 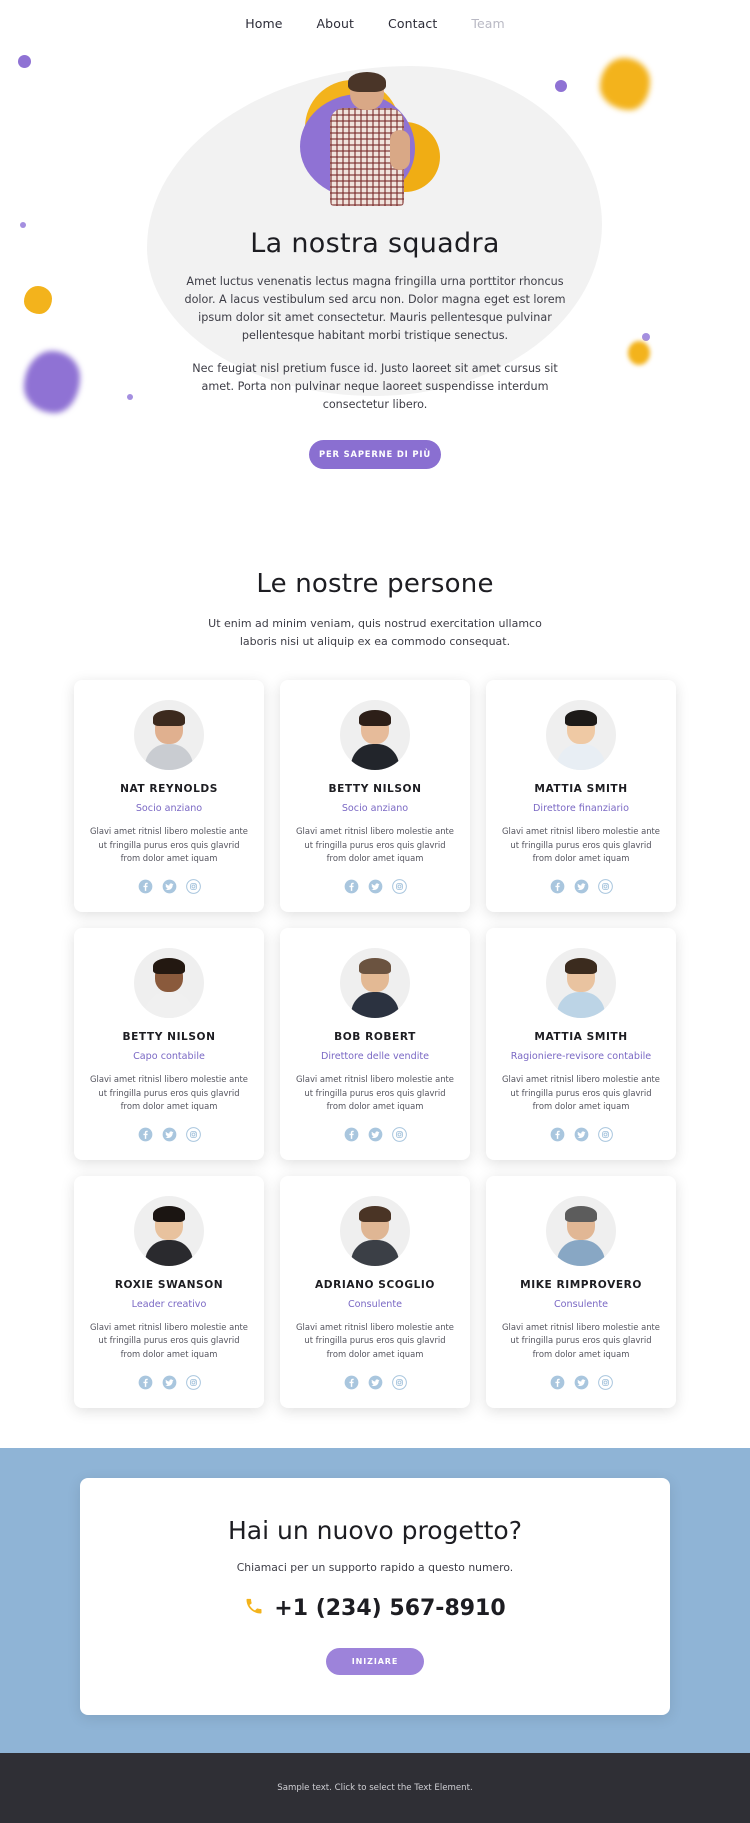 I want to click on member-name: MATTIA SMITH, so click(x=581, y=789).